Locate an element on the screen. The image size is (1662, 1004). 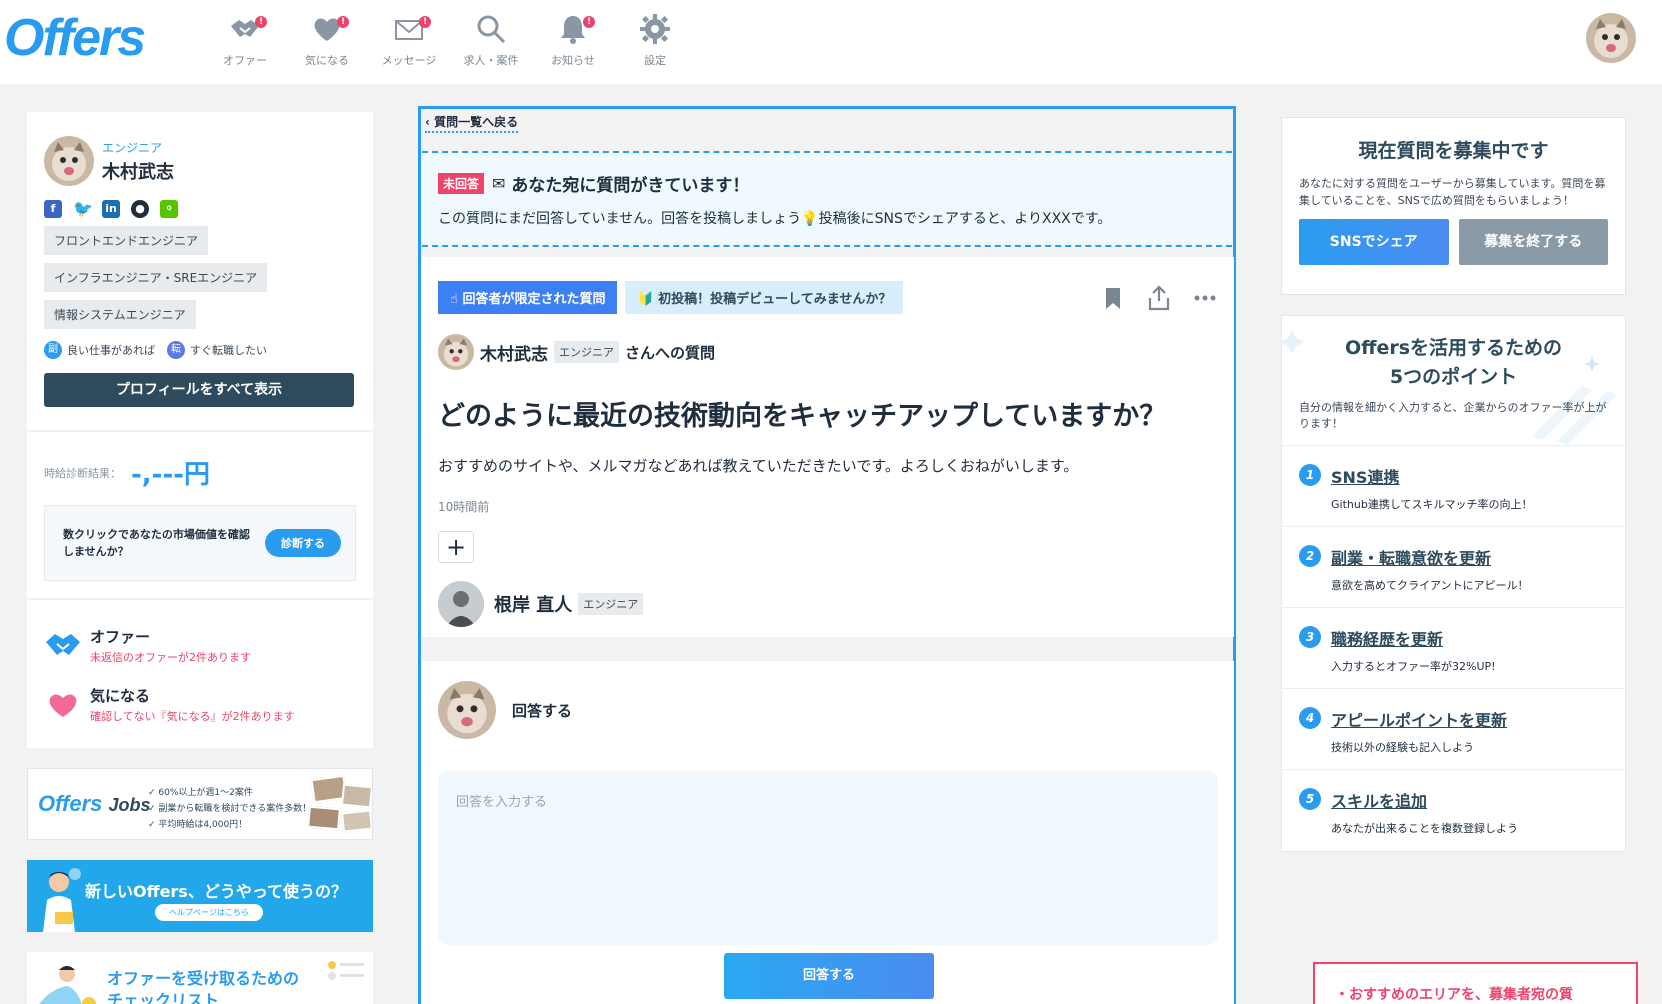
intent-row: 副 良い仕事があれば 転 すぐ転職したい is located at coordinates (199, 350).